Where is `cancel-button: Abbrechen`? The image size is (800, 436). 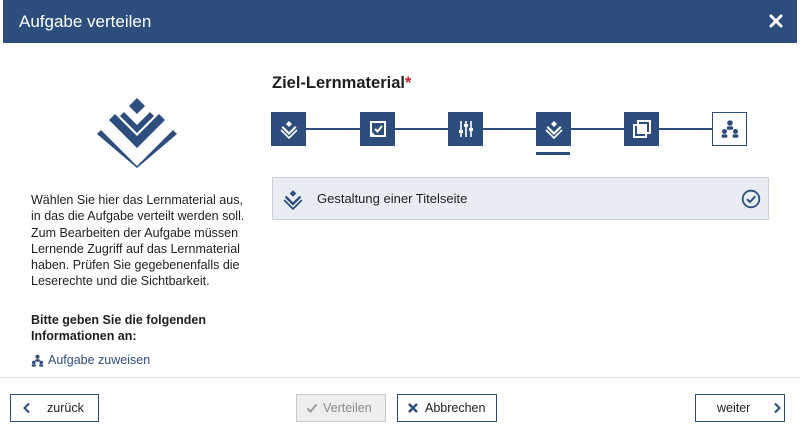
cancel-button: Abbrechen is located at coordinates (447, 408).